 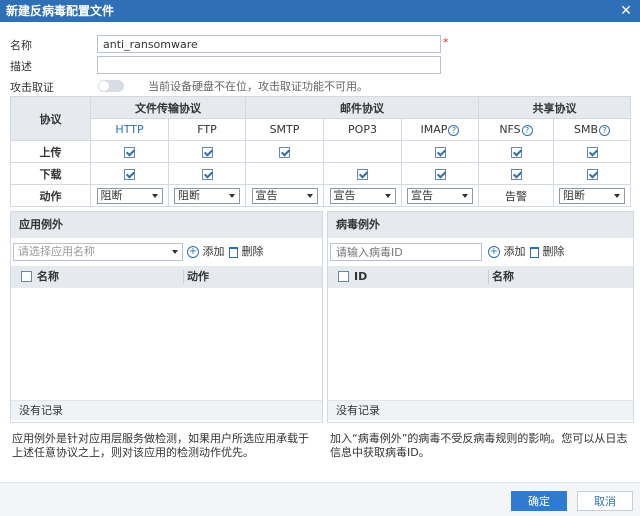 What do you see at coordinates (166, 344) in the screenshot?
I see `app-grid-body` at bounding box center [166, 344].